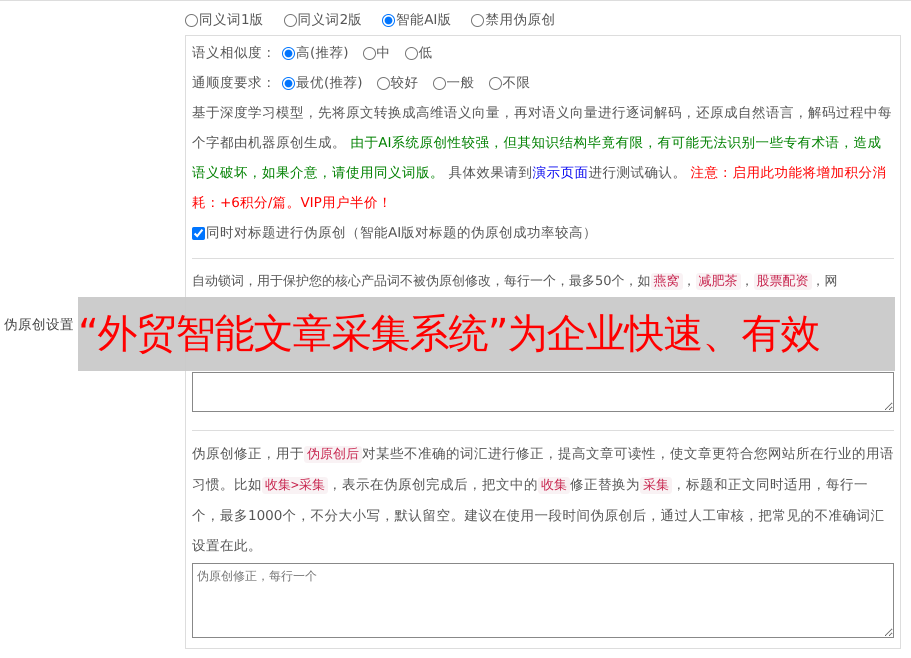 The width and height of the screenshot is (911, 658). What do you see at coordinates (234, 53) in the screenshot?
I see `similarity-label: 语义相似度：` at bounding box center [234, 53].